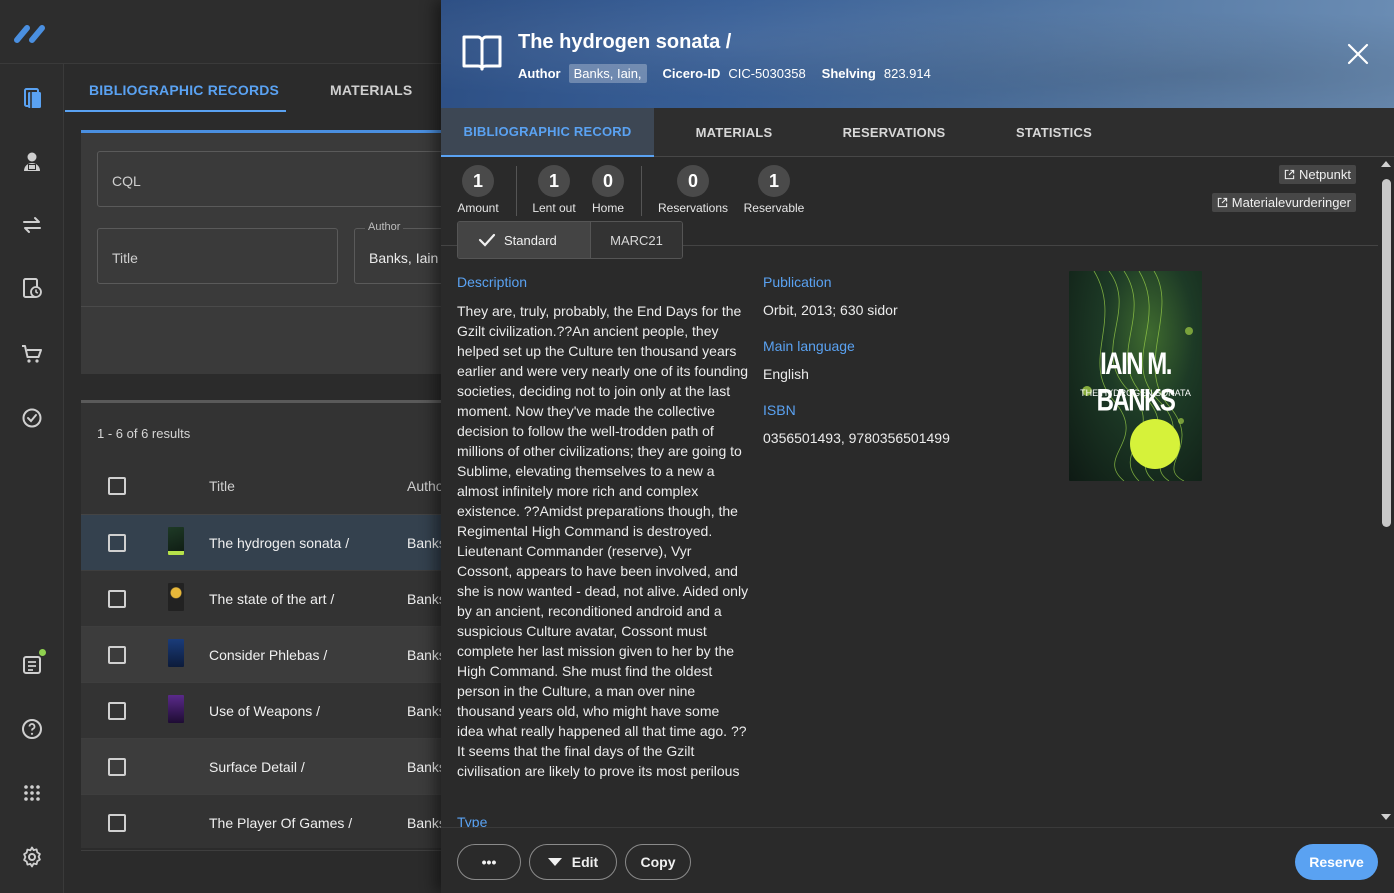  Describe the element at coordinates (176, 541) in the screenshot. I see `book-thumbnail` at that location.